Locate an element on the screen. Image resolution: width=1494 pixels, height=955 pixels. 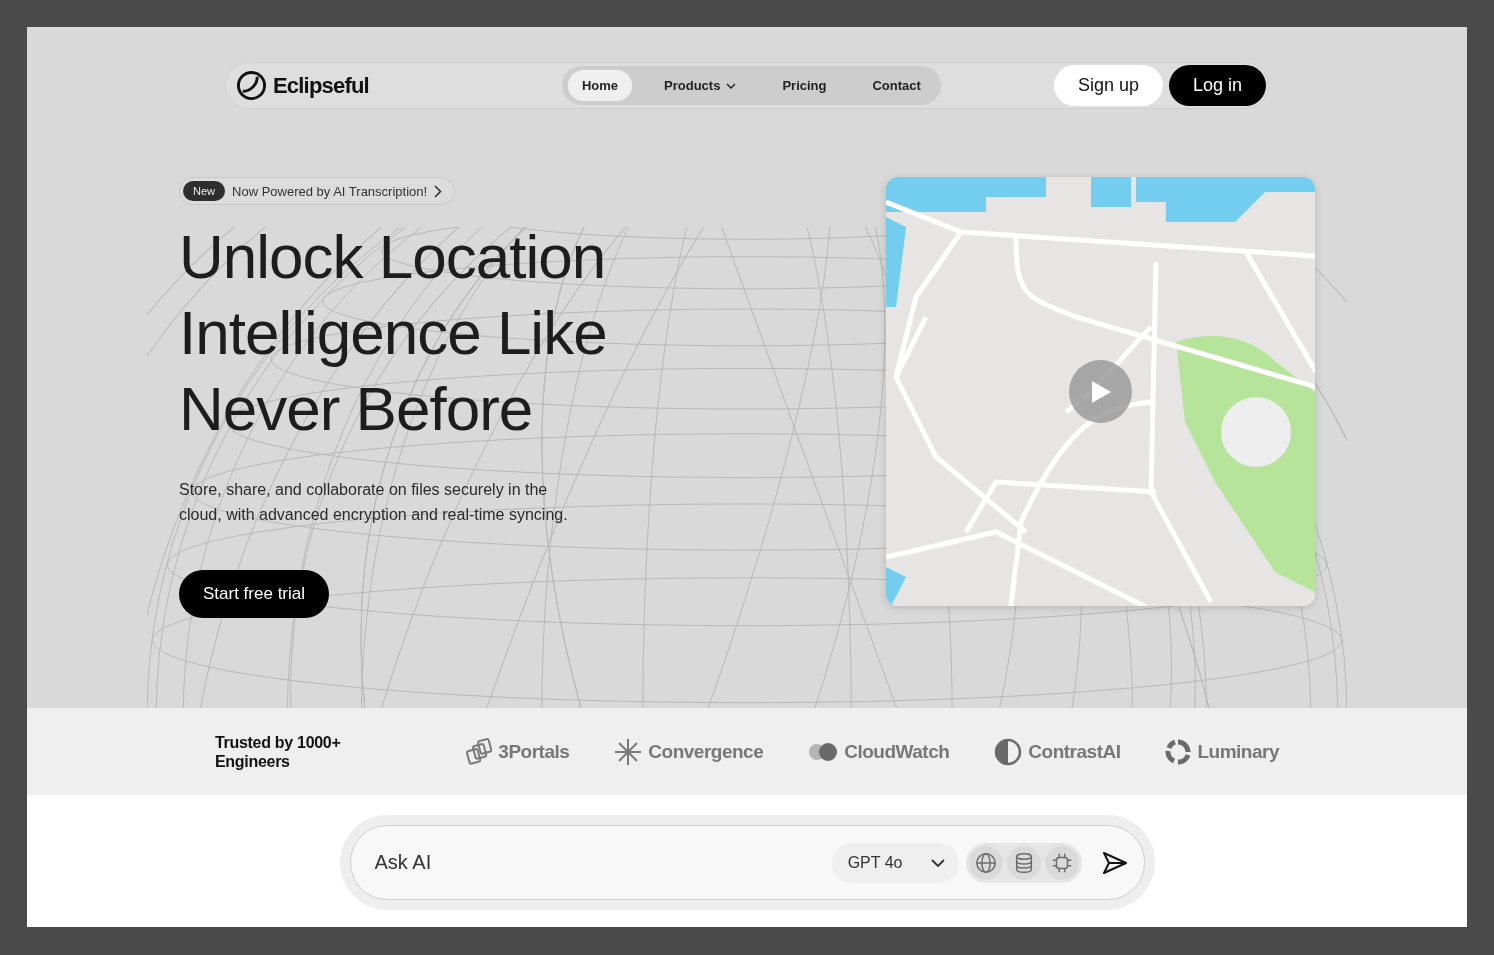
start-trial-button: Start free trial is located at coordinates (254, 594).